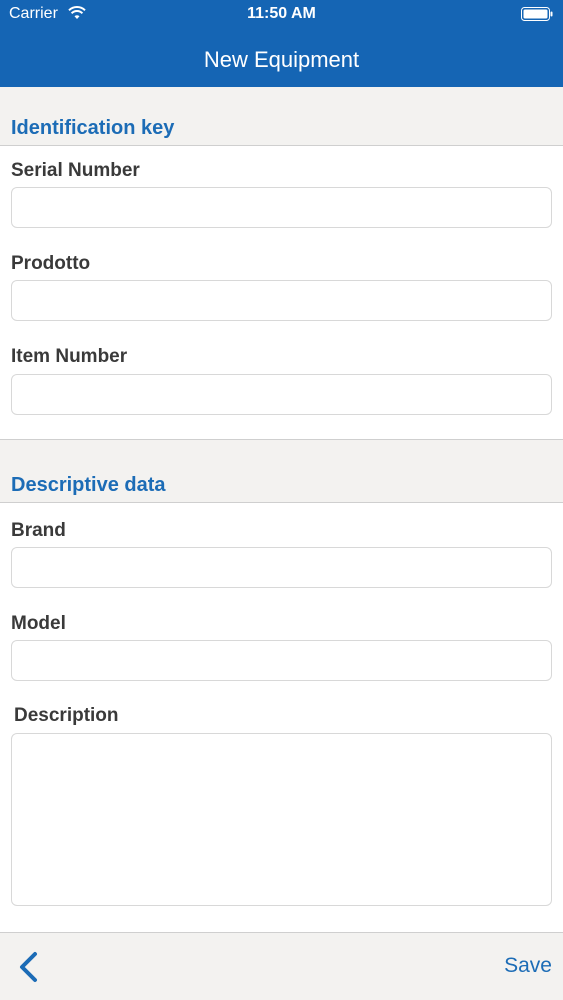 The image size is (563, 1000). What do you see at coordinates (281, 660) in the screenshot?
I see `model-input` at bounding box center [281, 660].